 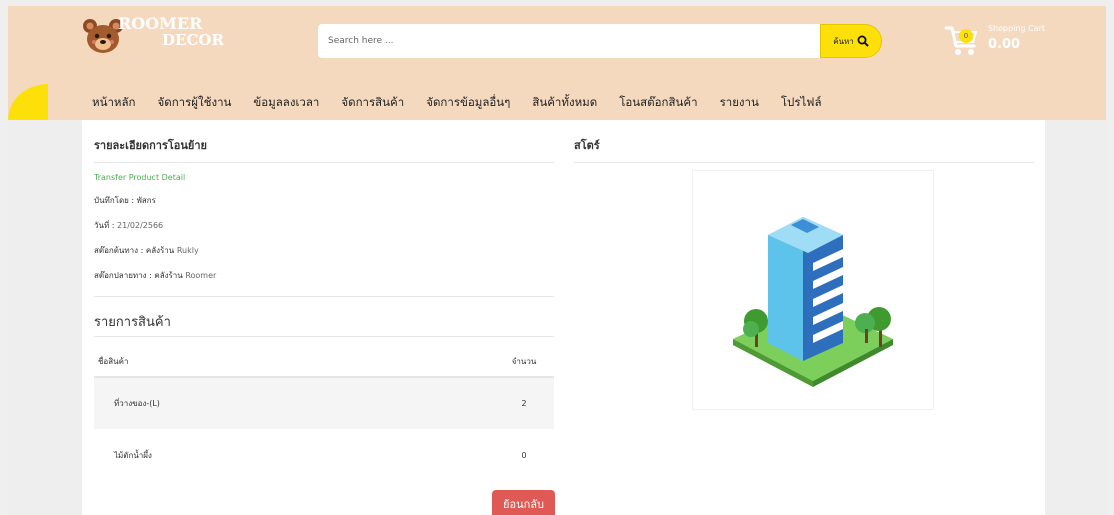 I want to click on nav-item-all-products: สินค้าทั้งหมด, so click(x=564, y=103).